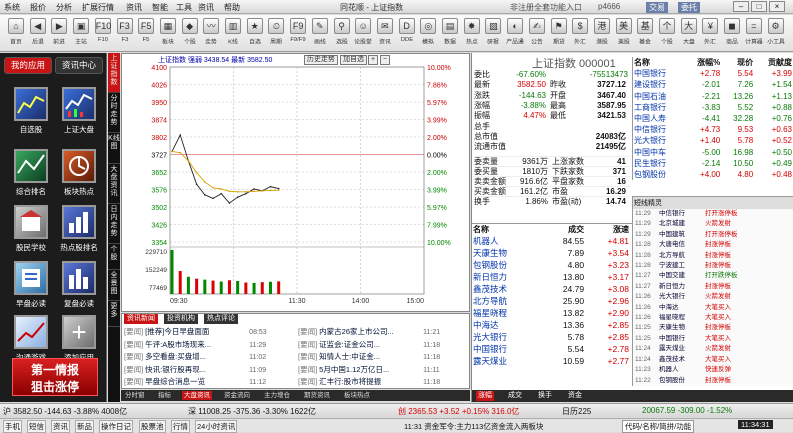 The width and height of the screenshot is (793, 433). Describe the element at coordinates (551, 301) in the screenshot. I see `sector-row: 北方导航 25.90 +2.96` at that location.